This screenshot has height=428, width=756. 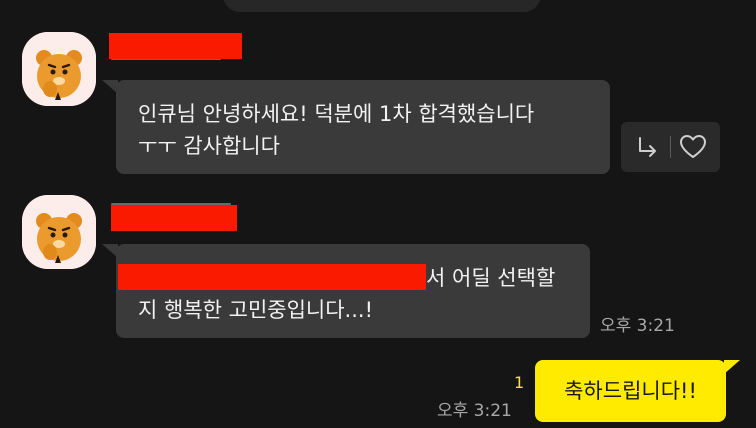 I want to click on message-line: 서 어딜 선택할, so click(x=354, y=278).